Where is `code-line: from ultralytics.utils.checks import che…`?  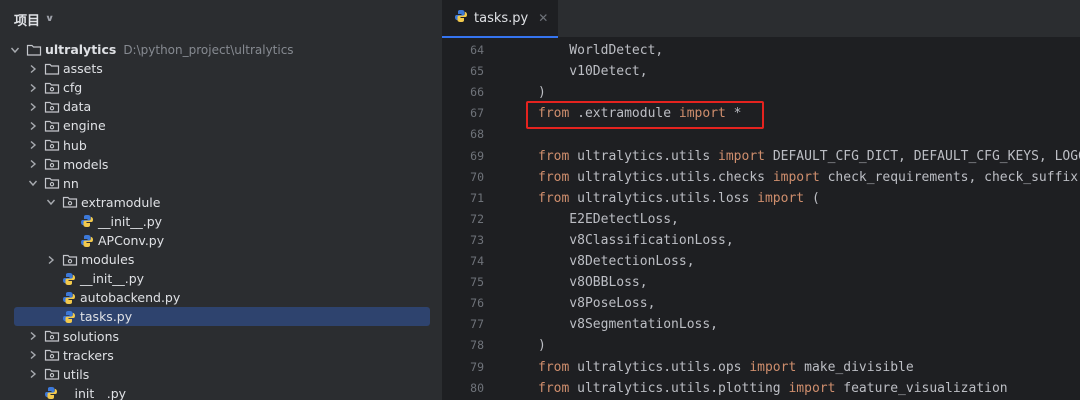 code-line: from ultralytics.utils.checks import che… is located at coordinates (809, 177).